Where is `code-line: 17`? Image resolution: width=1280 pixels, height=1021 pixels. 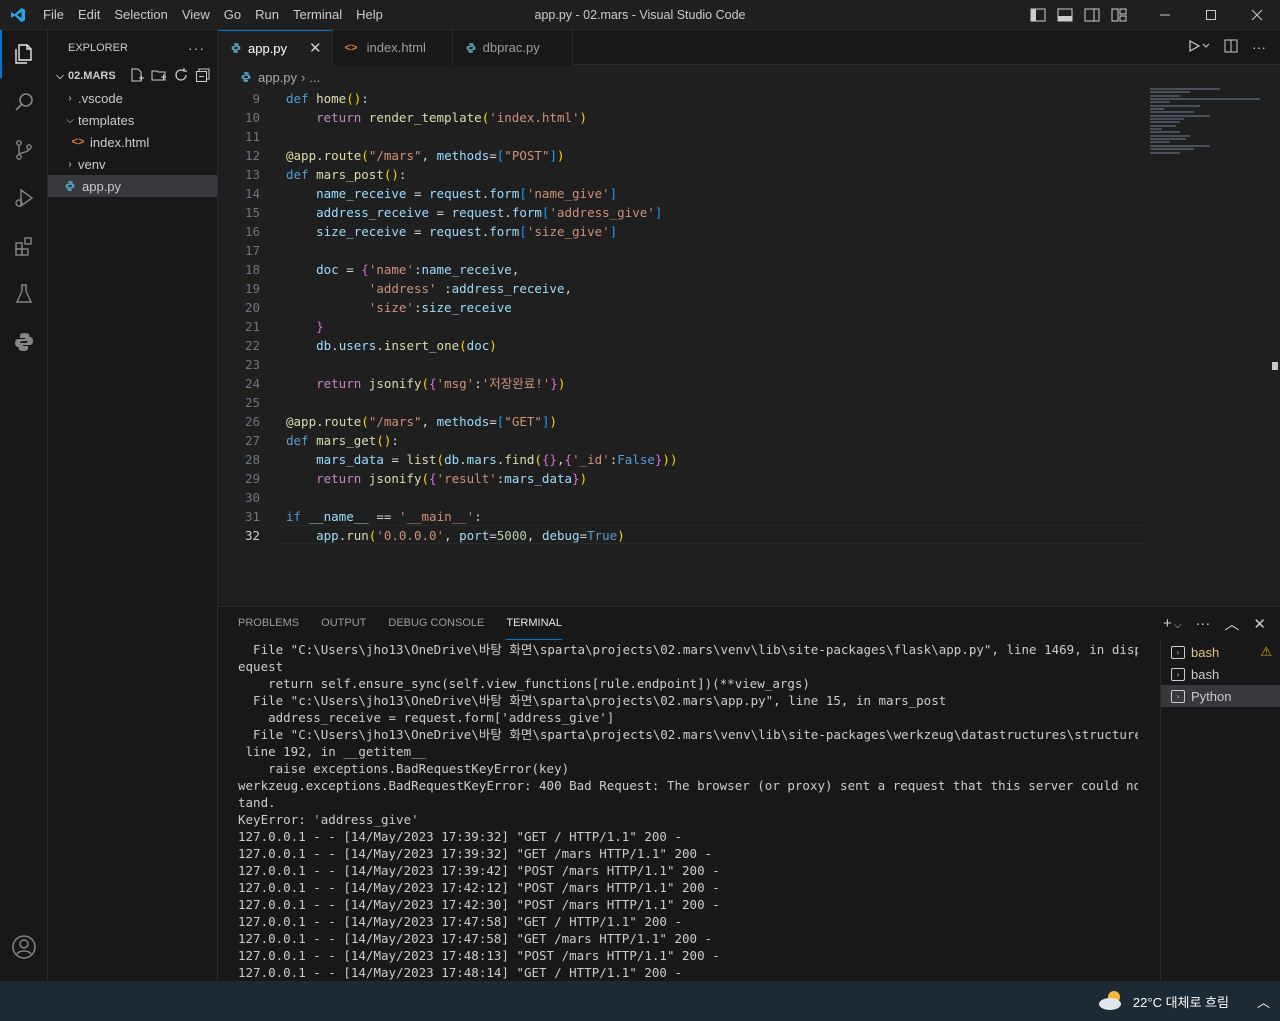 code-line: 17 is located at coordinates (683, 250).